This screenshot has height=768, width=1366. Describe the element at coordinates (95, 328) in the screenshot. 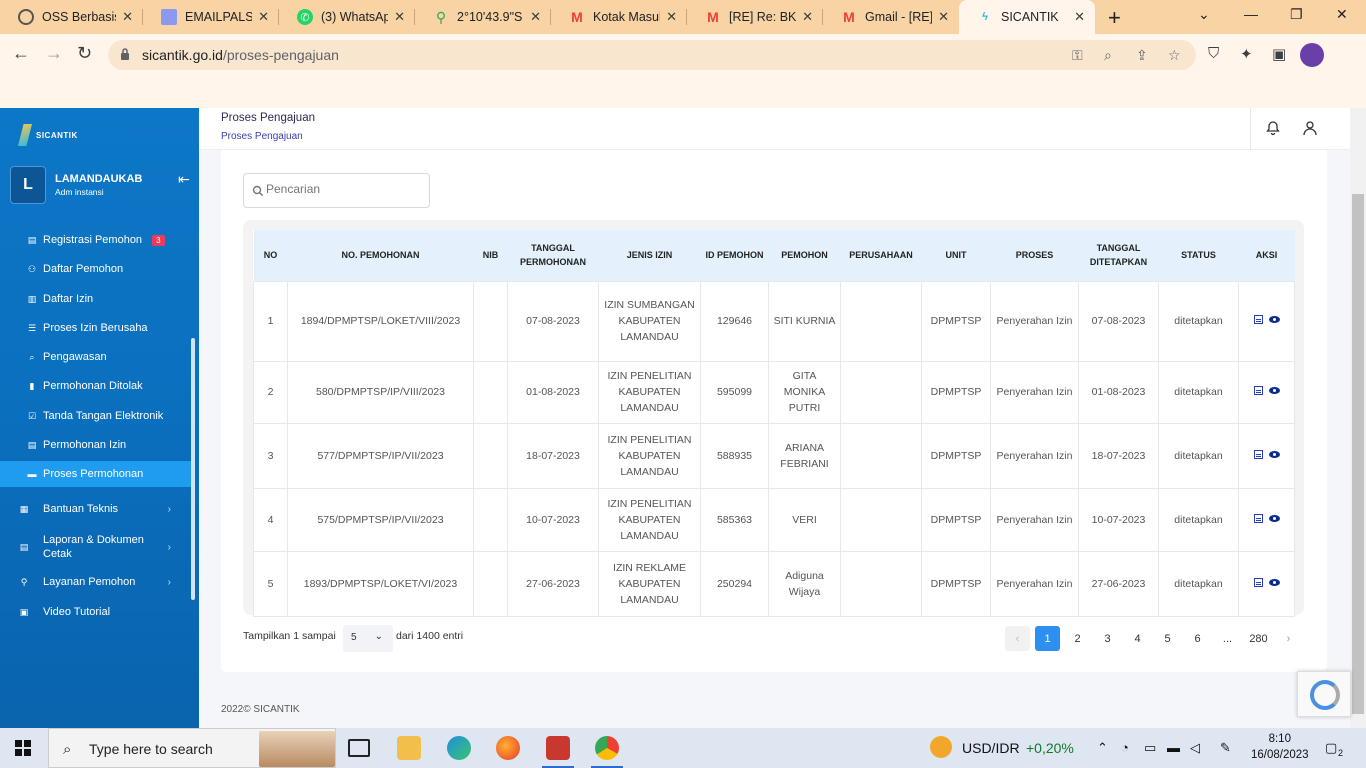

I see `sidebar-item-proses-izin-berusaha: ☰ Proses Izin Berusaha` at that location.